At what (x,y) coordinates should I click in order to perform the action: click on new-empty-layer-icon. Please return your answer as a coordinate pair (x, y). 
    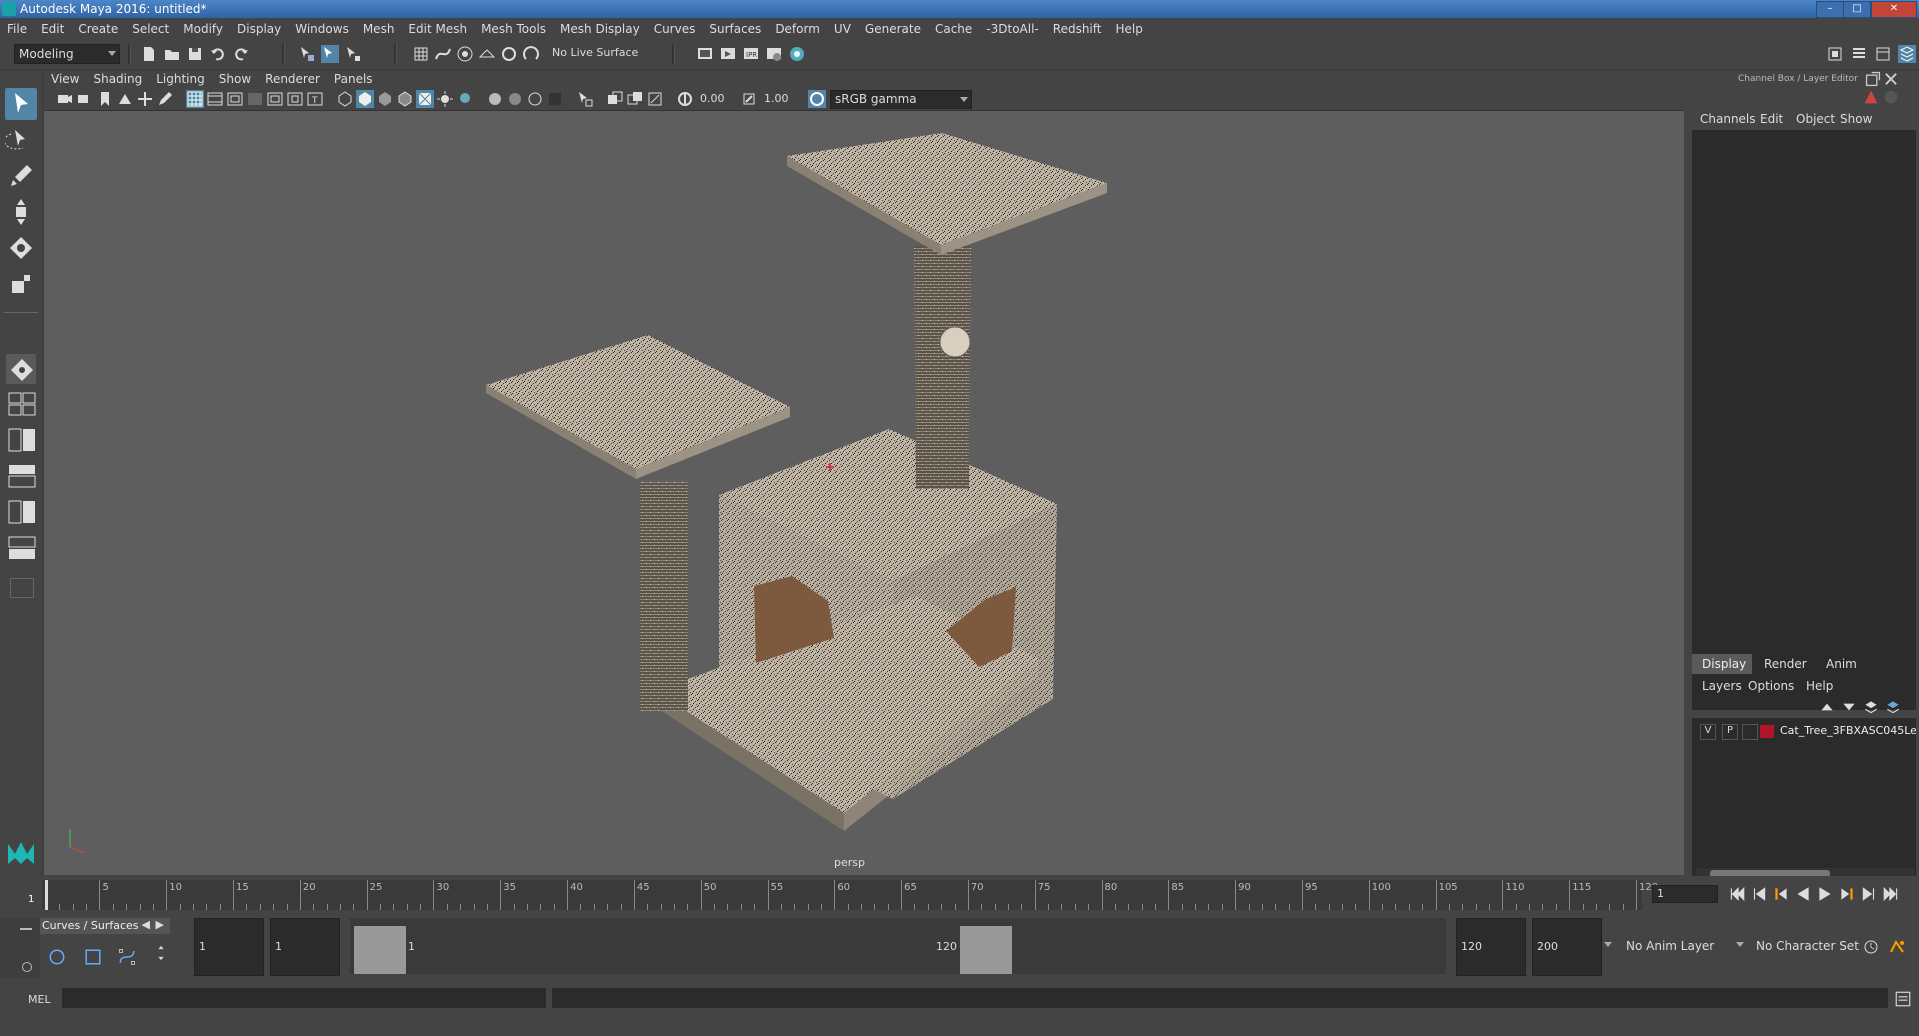
    Looking at the image, I should click on (1870, 706).